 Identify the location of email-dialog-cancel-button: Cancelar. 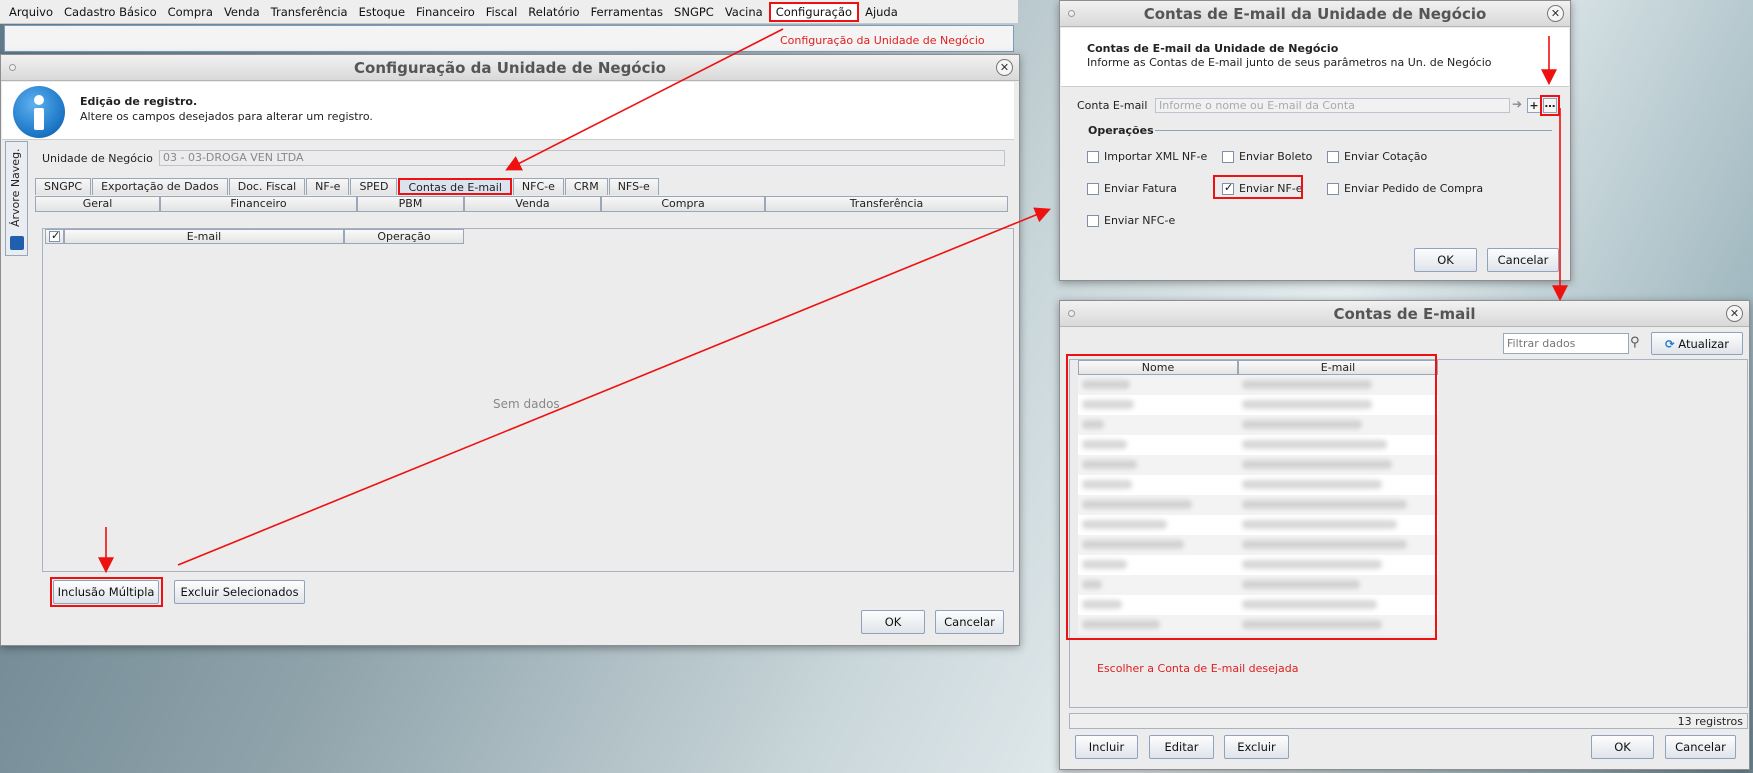
(1523, 260).